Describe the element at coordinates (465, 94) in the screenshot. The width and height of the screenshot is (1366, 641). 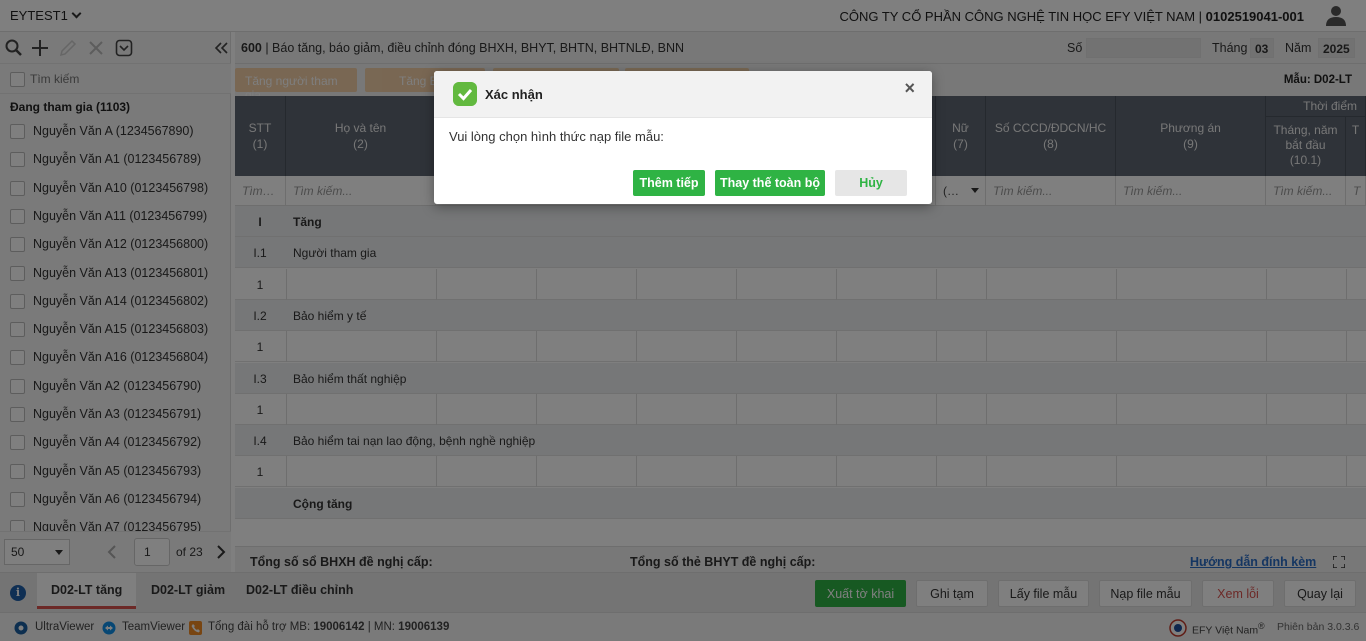
I see `check-icon` at that location.